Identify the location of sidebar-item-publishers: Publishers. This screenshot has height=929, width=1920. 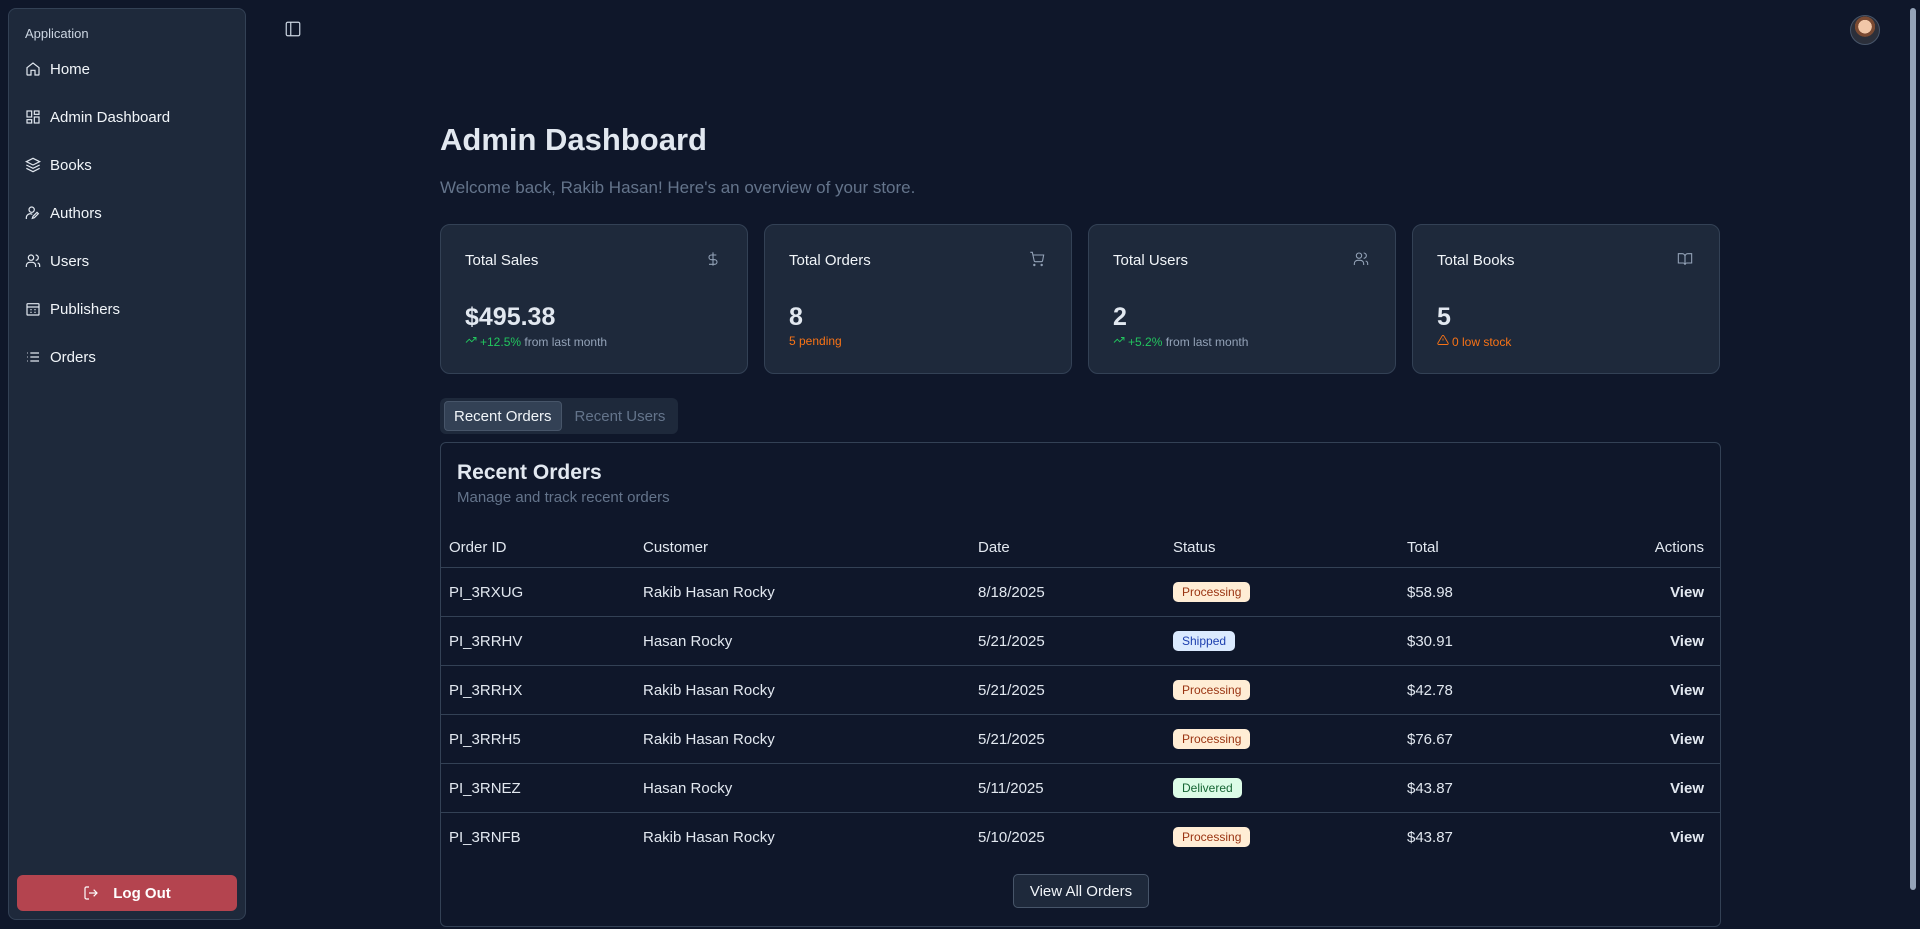
(127, 309).